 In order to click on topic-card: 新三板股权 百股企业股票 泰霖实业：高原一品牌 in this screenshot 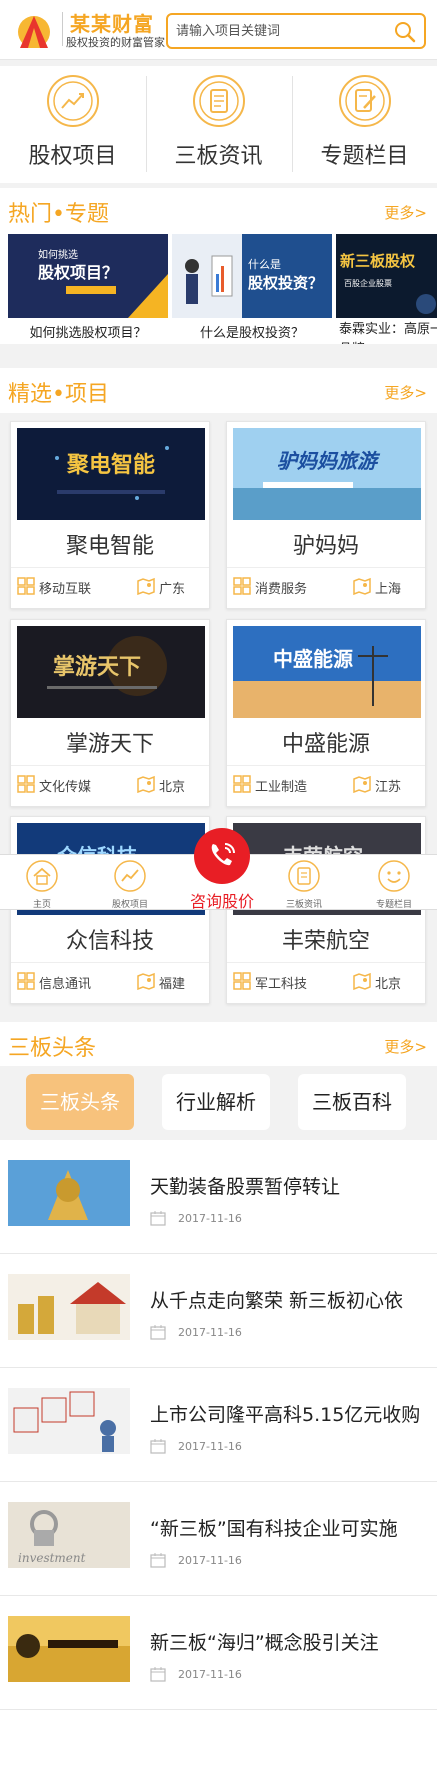, I will do `click(386, 289)`.